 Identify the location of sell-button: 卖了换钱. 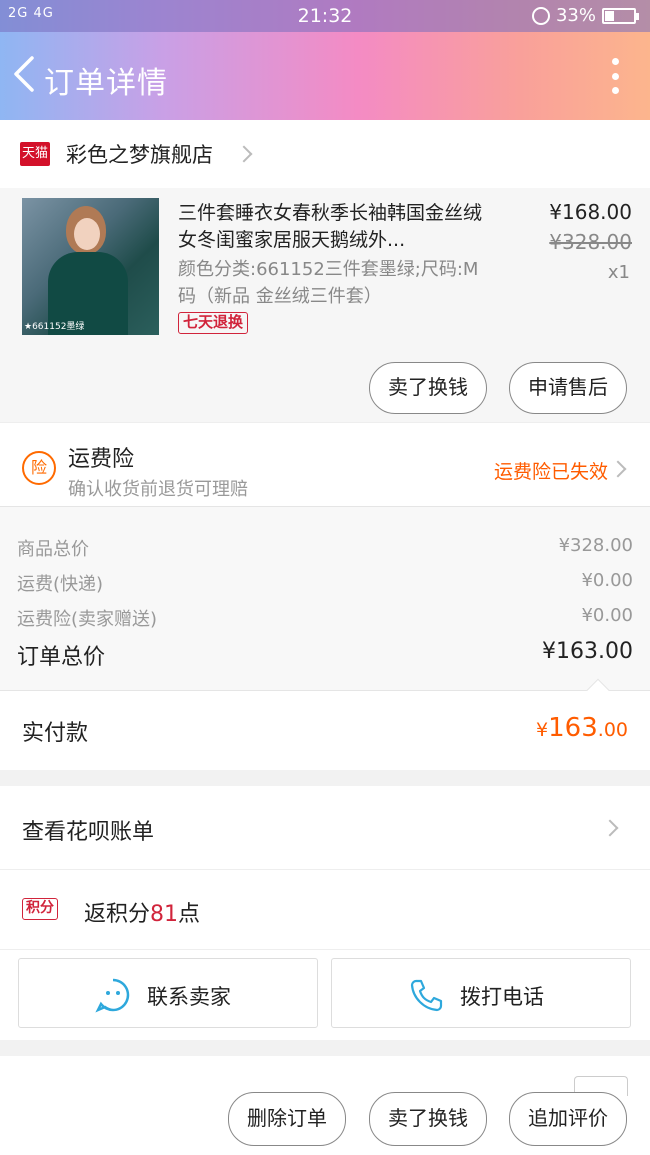
(428, 388).